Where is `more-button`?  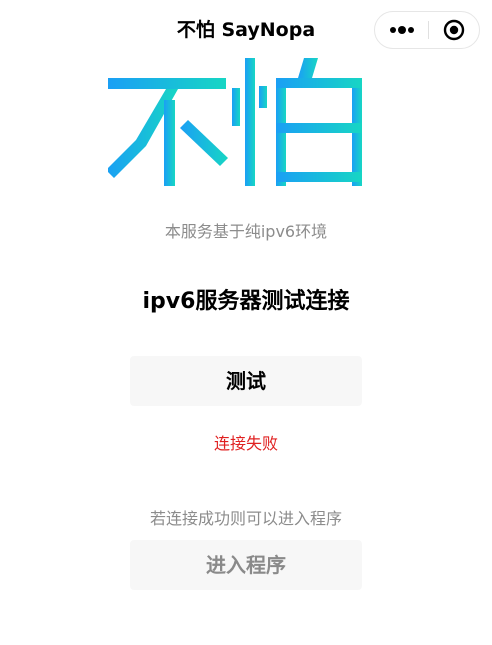 more-button is located at coordinates (402, 30).